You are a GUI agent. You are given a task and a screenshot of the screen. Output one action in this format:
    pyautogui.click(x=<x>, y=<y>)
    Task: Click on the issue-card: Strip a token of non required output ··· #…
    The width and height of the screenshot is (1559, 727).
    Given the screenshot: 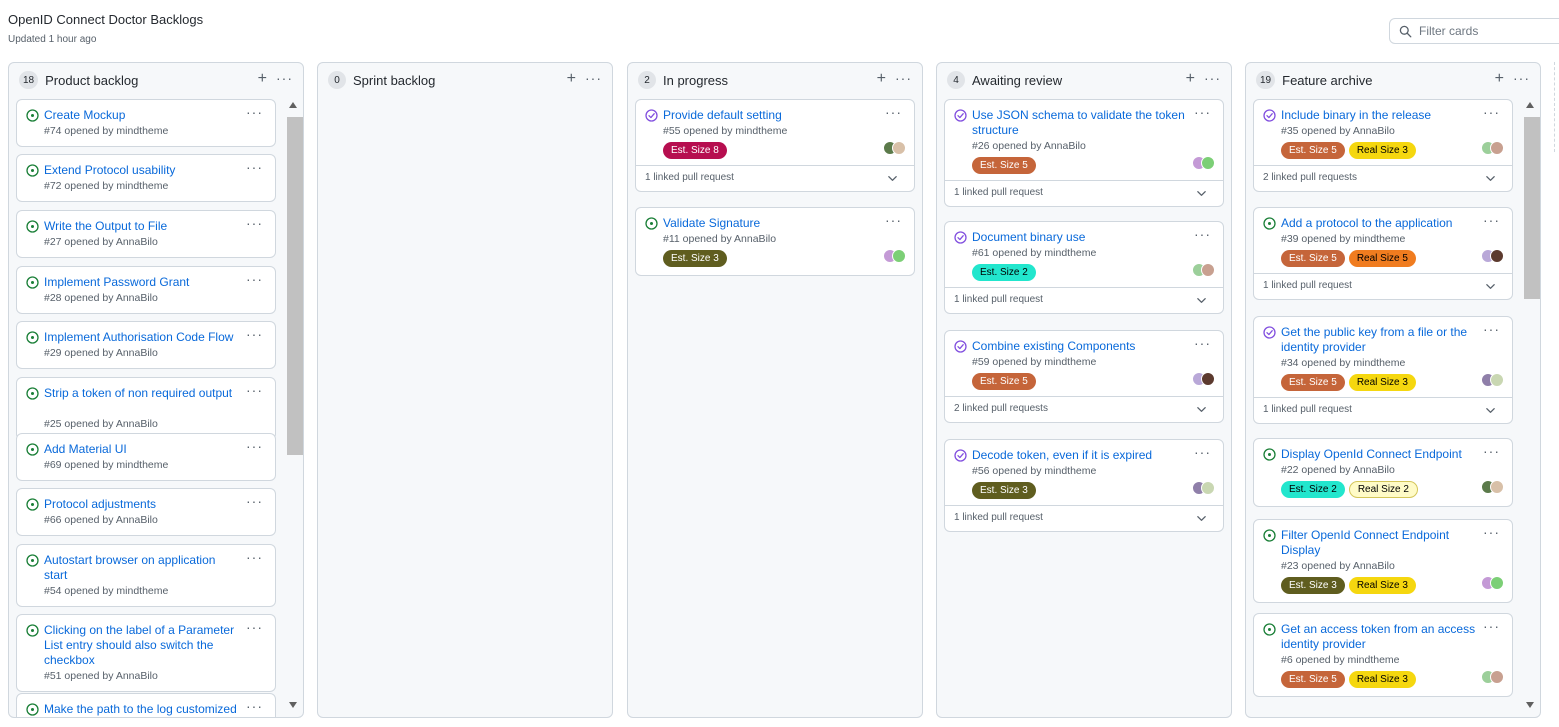 What is the action you would take?
    pyautogui.click(x=146, y=408)
    